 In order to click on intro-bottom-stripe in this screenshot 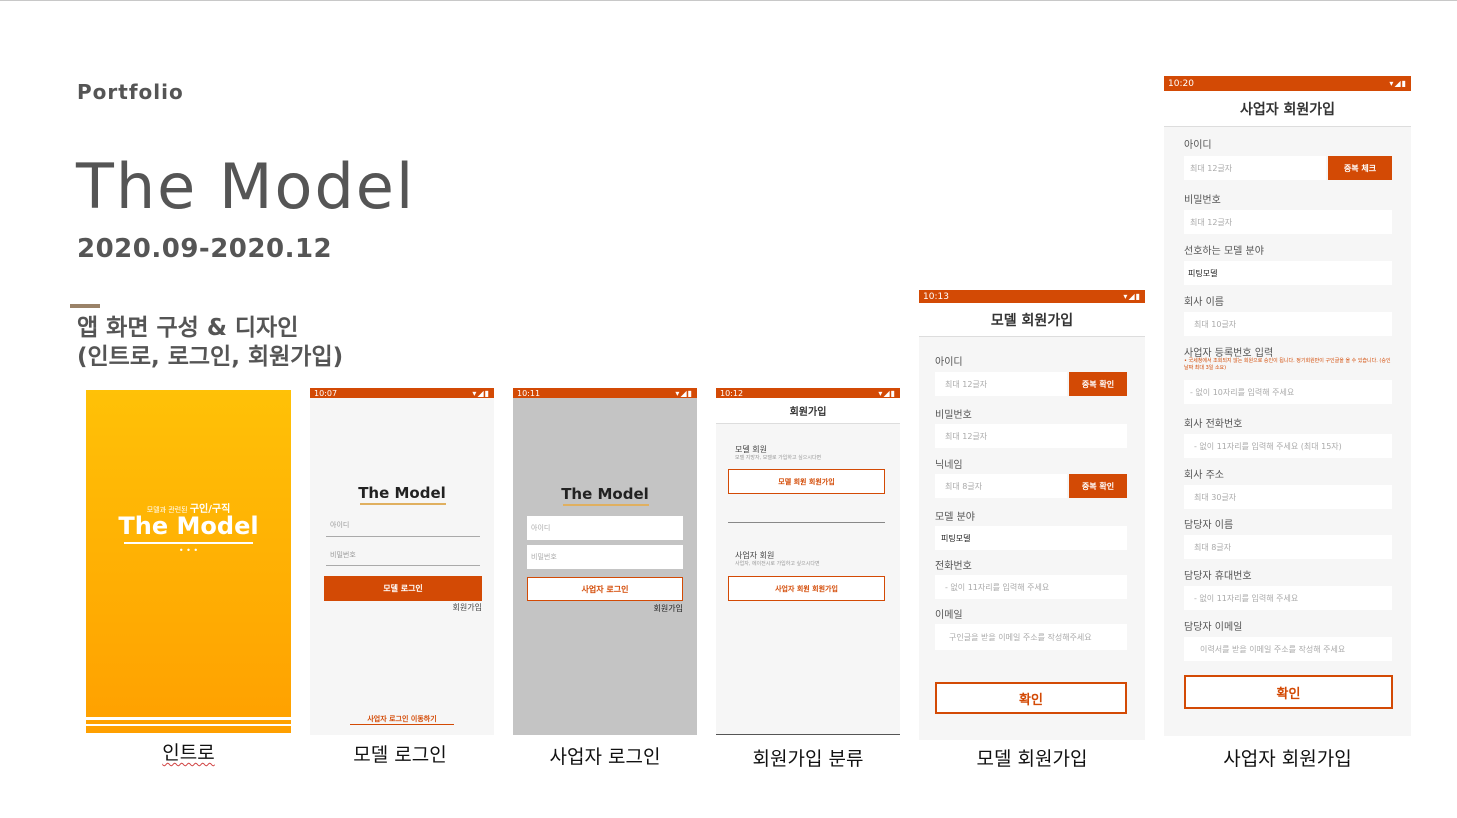, I will do `click(188, 718)`.